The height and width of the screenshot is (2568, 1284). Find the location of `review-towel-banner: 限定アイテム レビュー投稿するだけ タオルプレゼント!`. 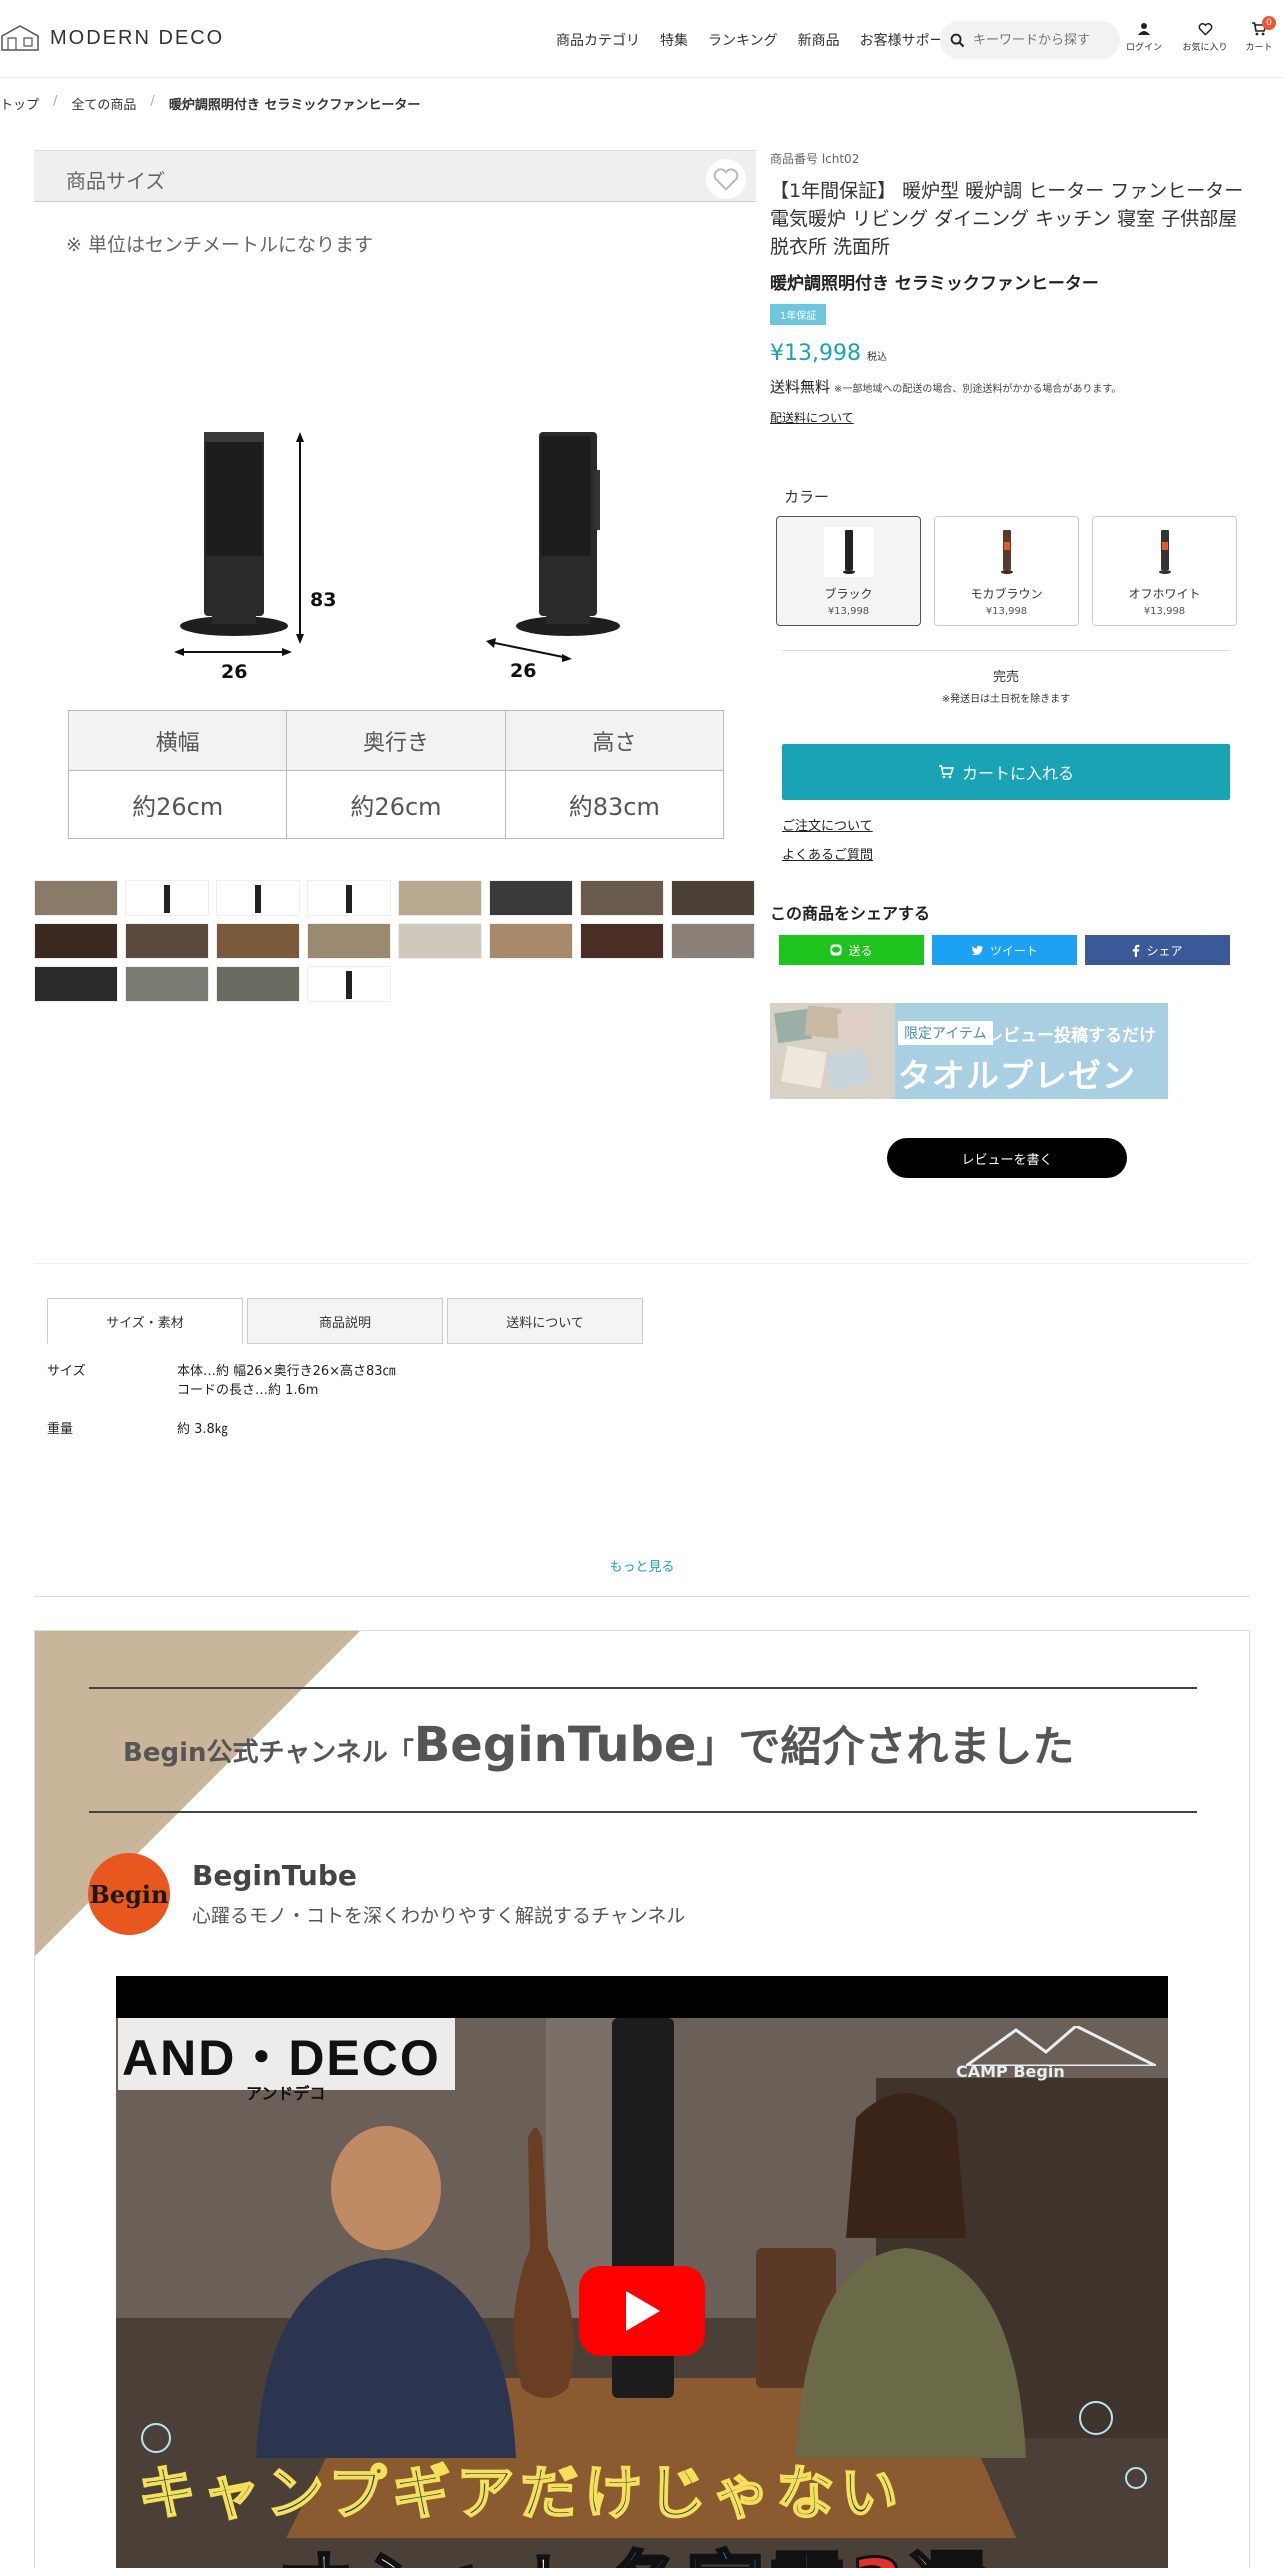

review-towel-banner: 限定アイテム レビュー投稿するだけ タオルプレゼント! is located at coordinates (969, 1051).